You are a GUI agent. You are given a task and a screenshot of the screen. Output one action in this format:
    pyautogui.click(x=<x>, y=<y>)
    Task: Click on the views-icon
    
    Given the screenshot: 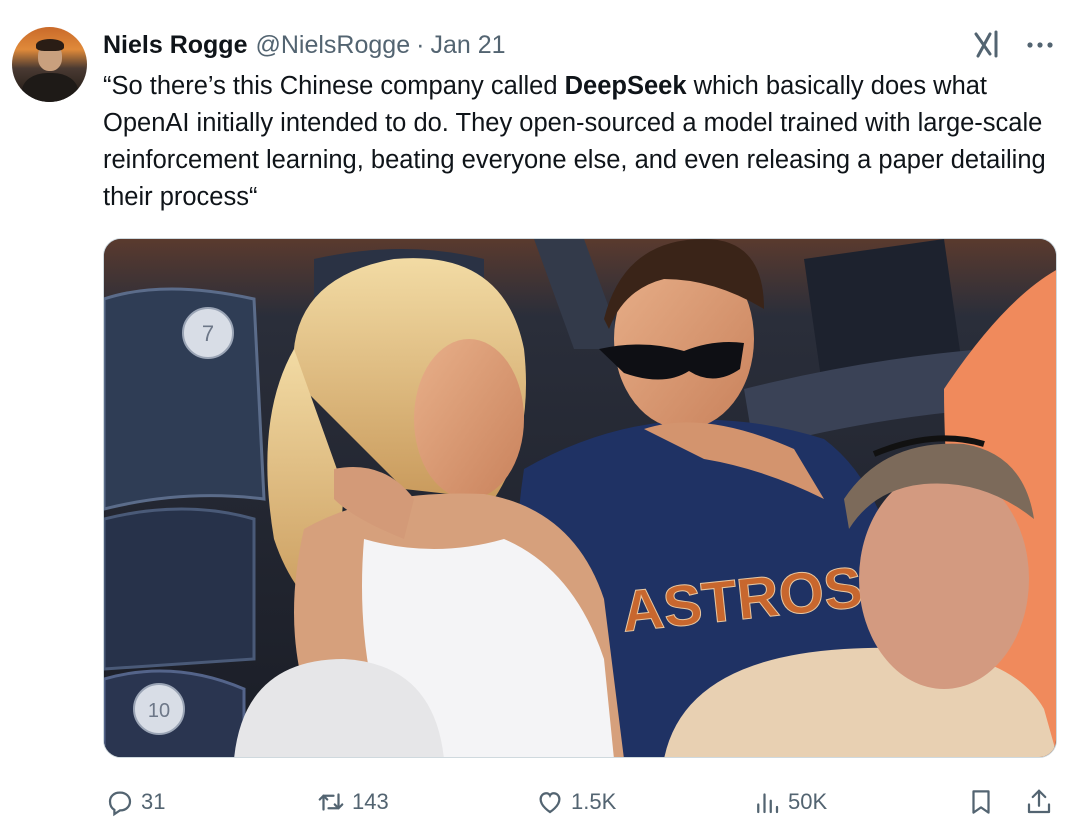 What is the action you would take?
    pyautogui.click(x=768, y=803)
    